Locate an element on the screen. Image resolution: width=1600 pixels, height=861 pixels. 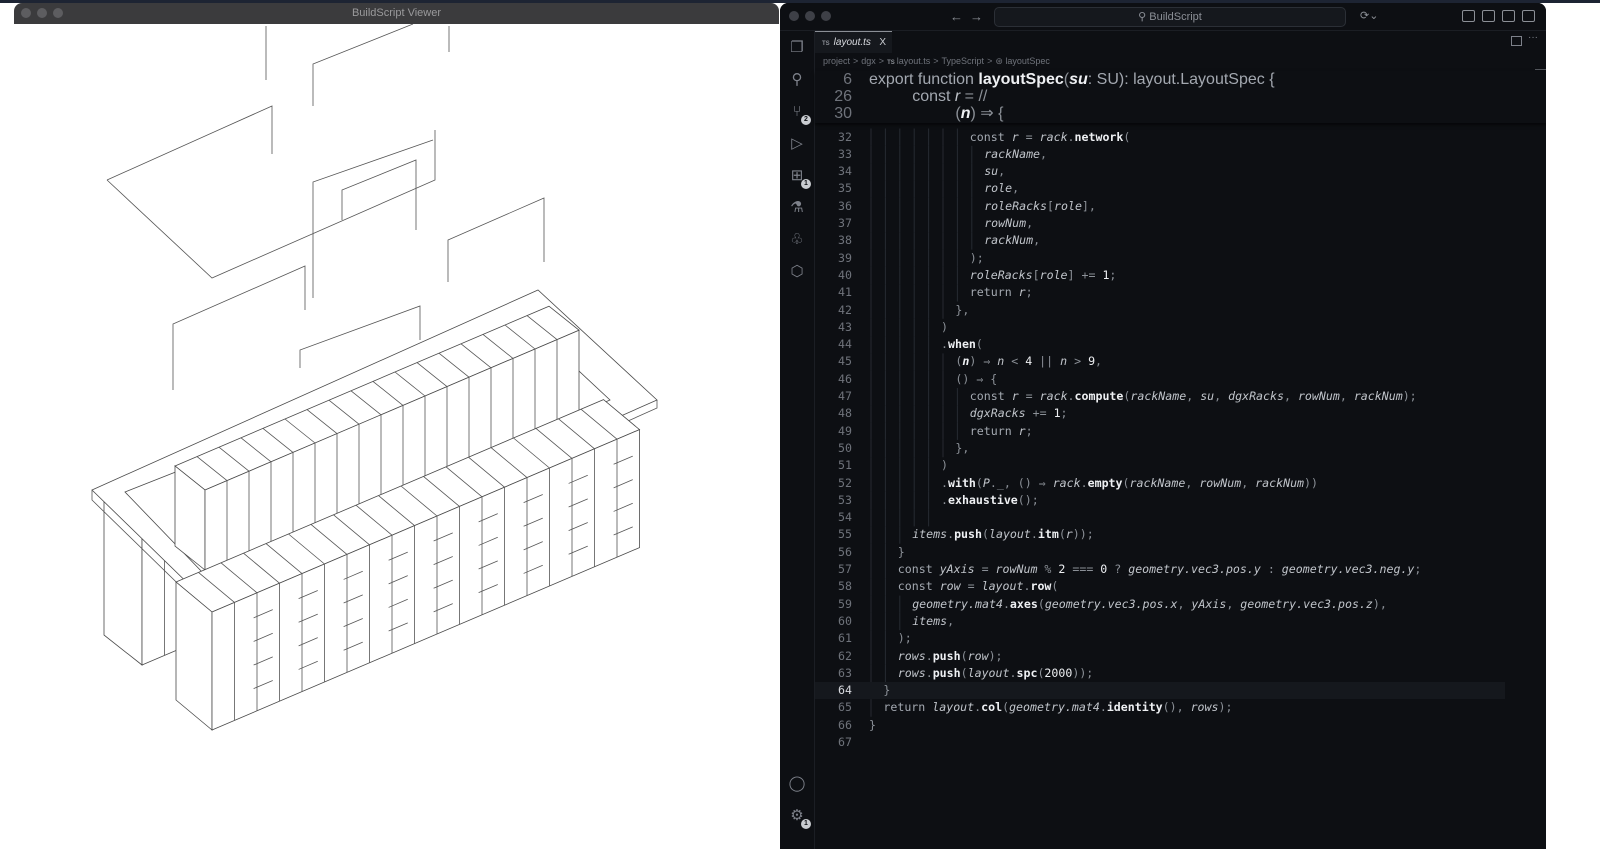
code-line: 26 const r = // is located at coordinates (1160, 96).